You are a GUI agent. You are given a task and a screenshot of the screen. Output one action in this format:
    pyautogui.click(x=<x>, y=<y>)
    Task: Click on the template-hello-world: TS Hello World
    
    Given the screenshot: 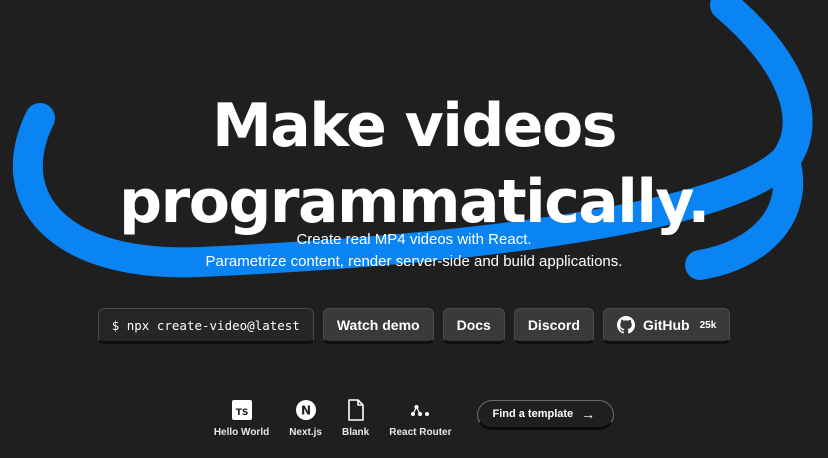 What is the action you would take?
    pyautogui.click(x=241, y=417)
    